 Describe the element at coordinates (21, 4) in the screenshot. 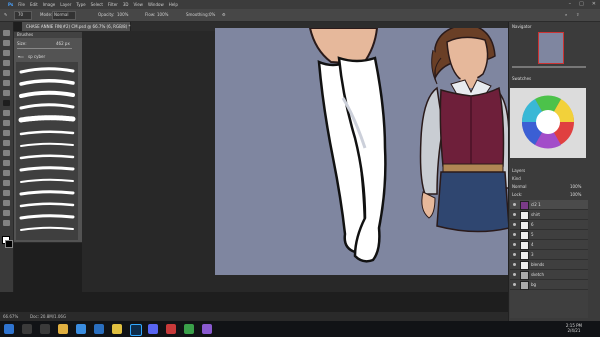

I see `menu-file: File` at that location.